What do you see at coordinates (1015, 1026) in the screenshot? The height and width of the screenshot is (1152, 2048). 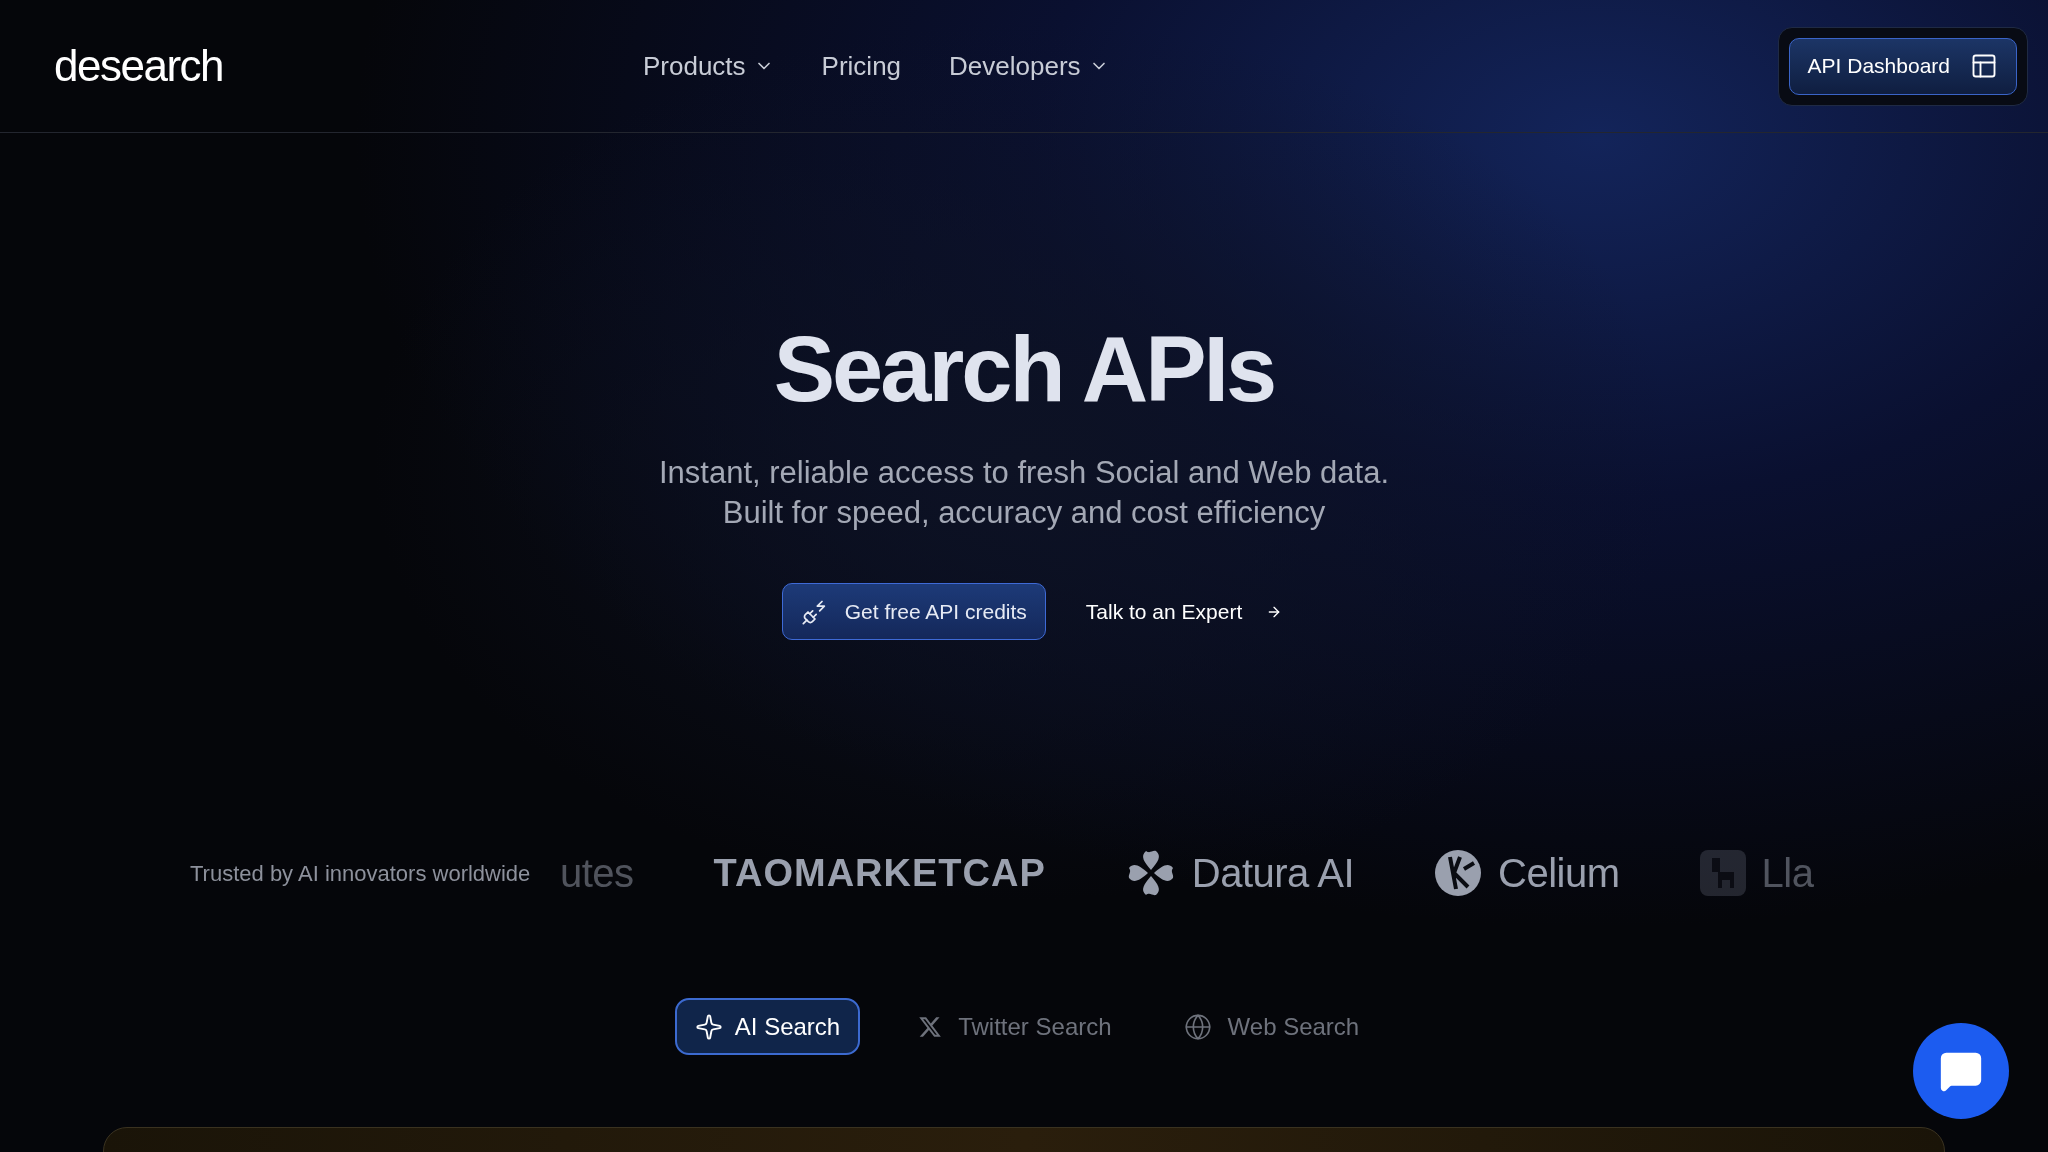 I see `search-tab: Twitter Search` at bounding box center [1015, 1026].